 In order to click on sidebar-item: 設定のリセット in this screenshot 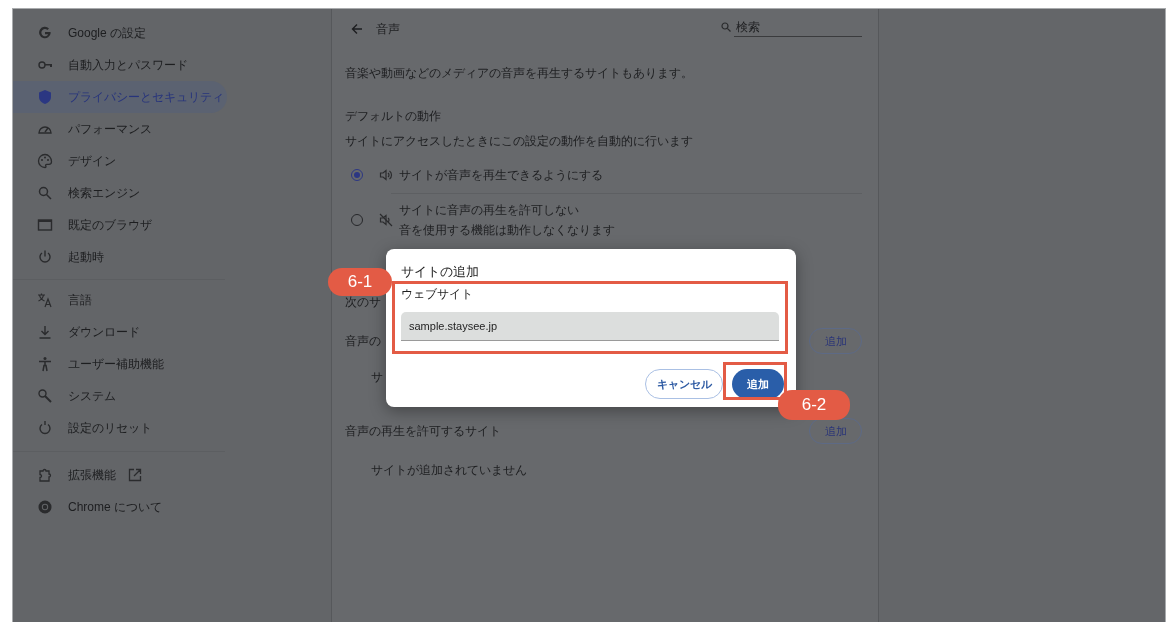, I will do `click(120, 428)`.